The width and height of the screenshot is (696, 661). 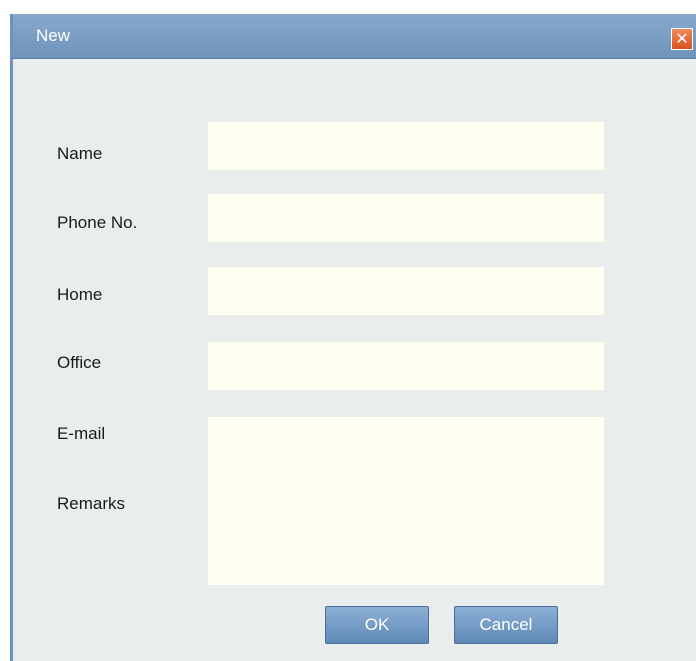 I want to click on name-field, so click(x=406, y=146).